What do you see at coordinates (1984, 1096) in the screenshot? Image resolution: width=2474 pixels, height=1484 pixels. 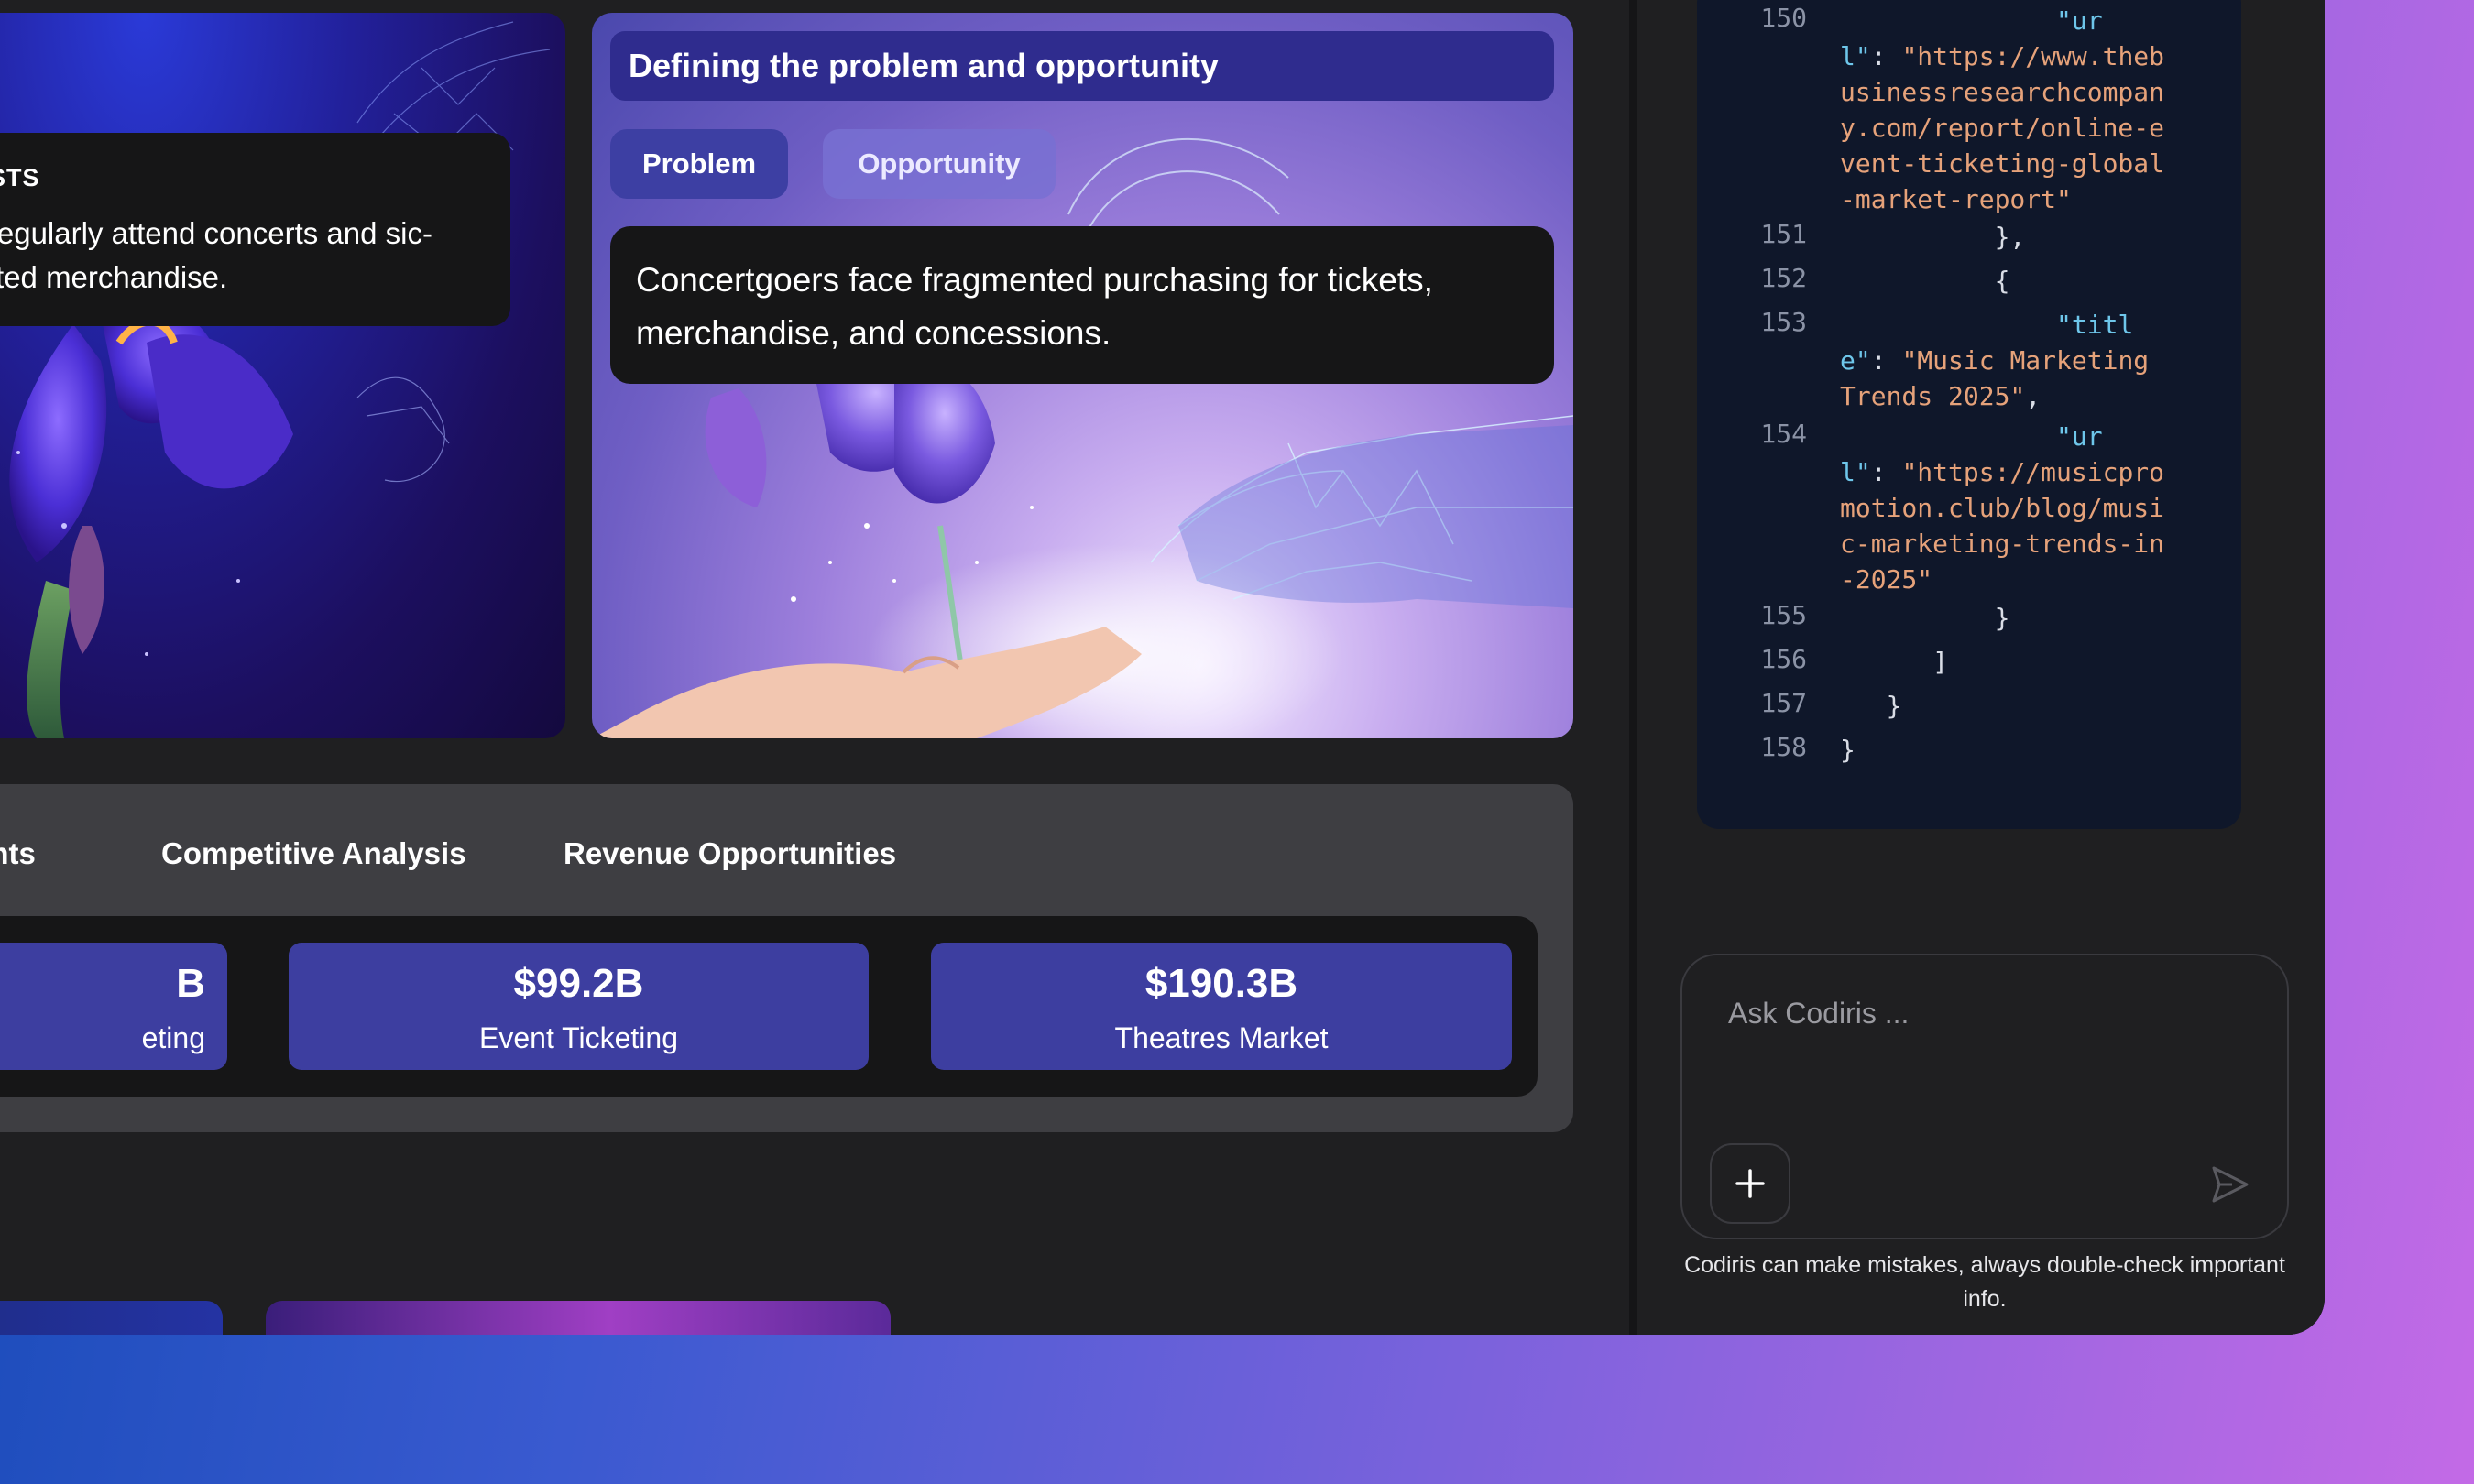 I see `chat-composer` at bounding box center [1984, 1096].